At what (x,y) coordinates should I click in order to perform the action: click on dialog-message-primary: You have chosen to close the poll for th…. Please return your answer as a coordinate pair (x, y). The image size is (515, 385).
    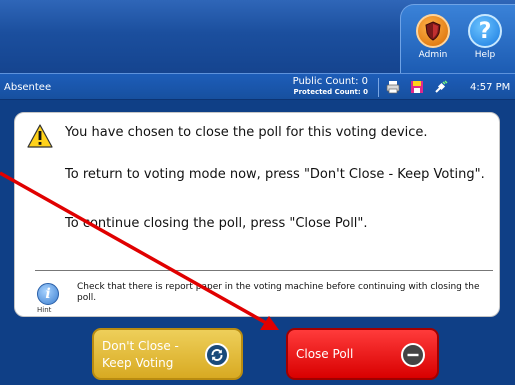
    Looking at the image, I should click on (246, 132).